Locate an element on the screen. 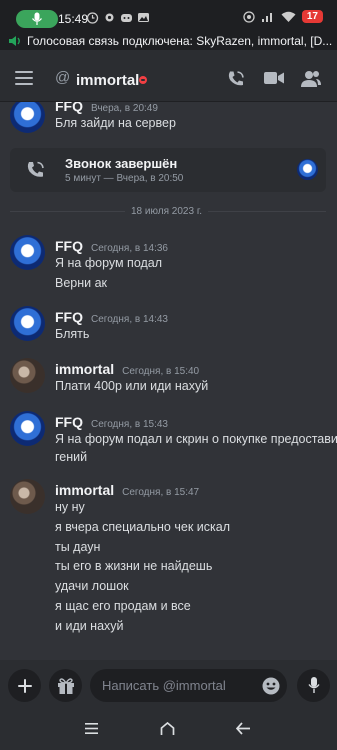 The height and width of the screenshot is (750, 337). voice-message-button is located at coordinates (313, 685).